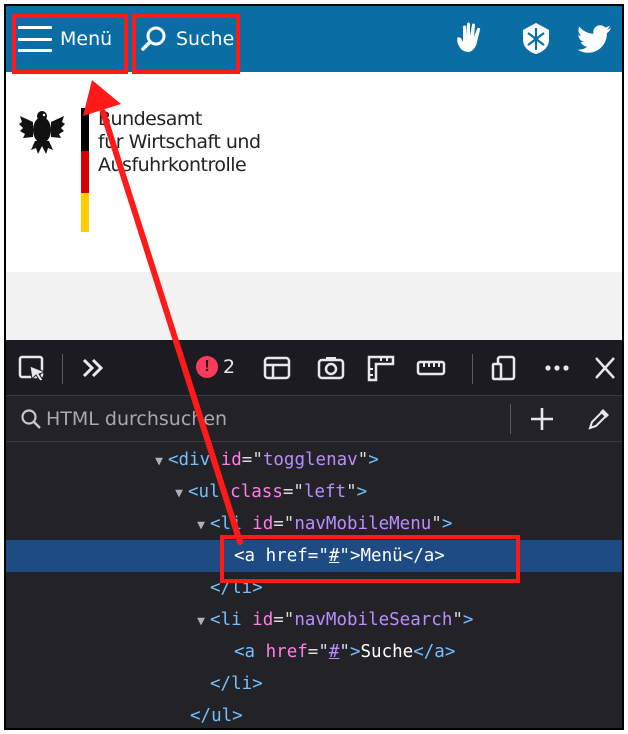 The image size is (628, 734). Describe the element at coordinates (557, 368) in the screenshot. I see `more-options-icon` at that location.